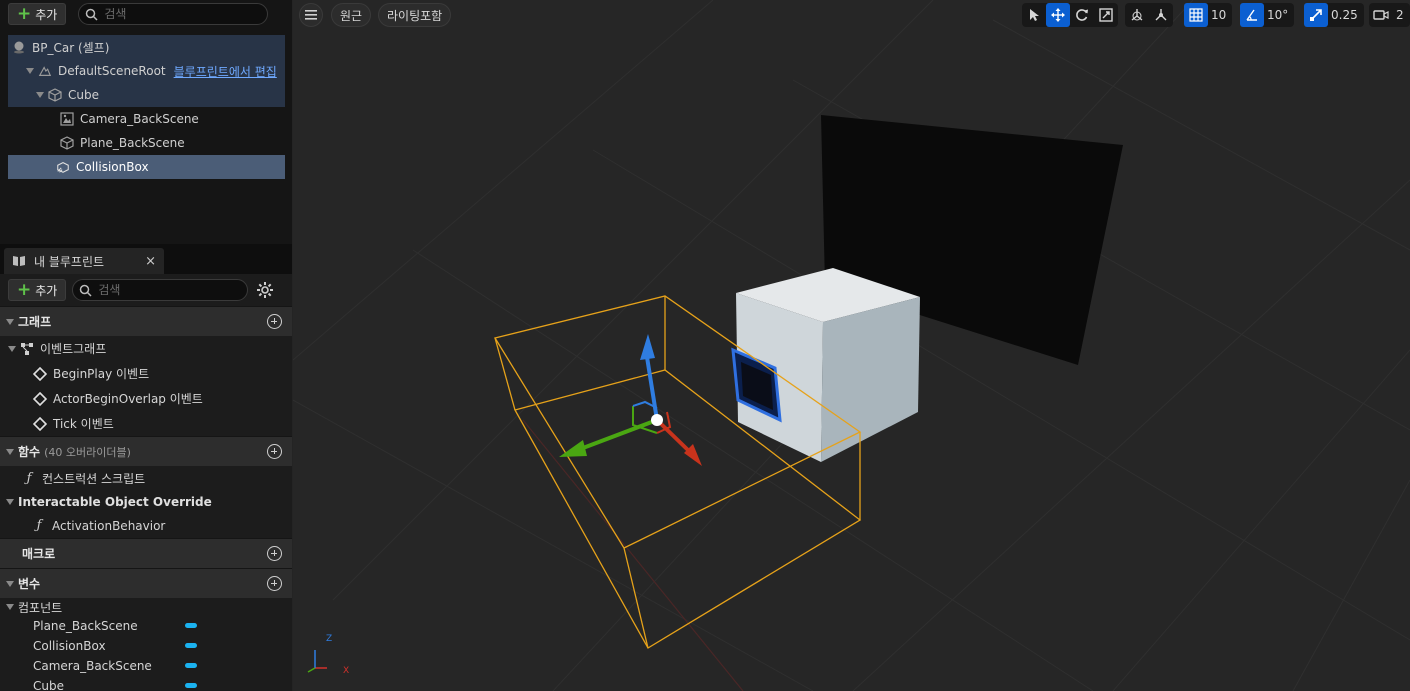  What do you see at coordinates (274, 553) in the screenshot?
I see `add-macro-icon` at bounding box center [274, 553].